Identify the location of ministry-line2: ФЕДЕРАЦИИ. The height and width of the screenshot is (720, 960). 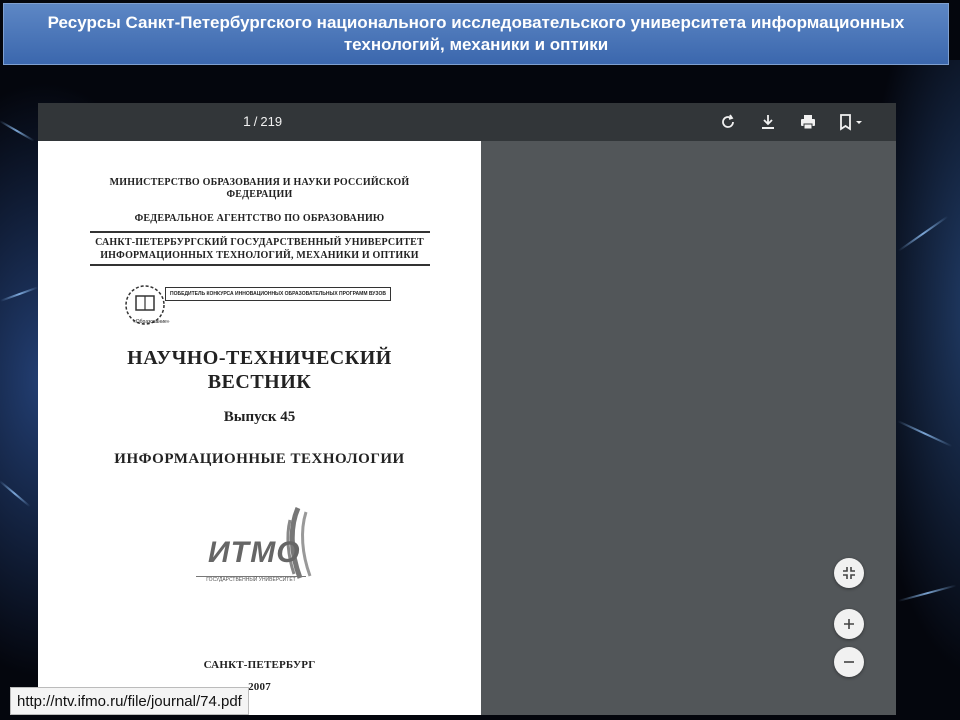
(259, 194).